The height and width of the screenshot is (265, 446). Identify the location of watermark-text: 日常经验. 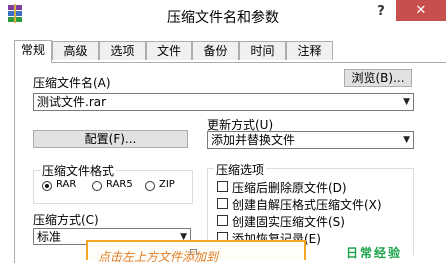
(374, 253).